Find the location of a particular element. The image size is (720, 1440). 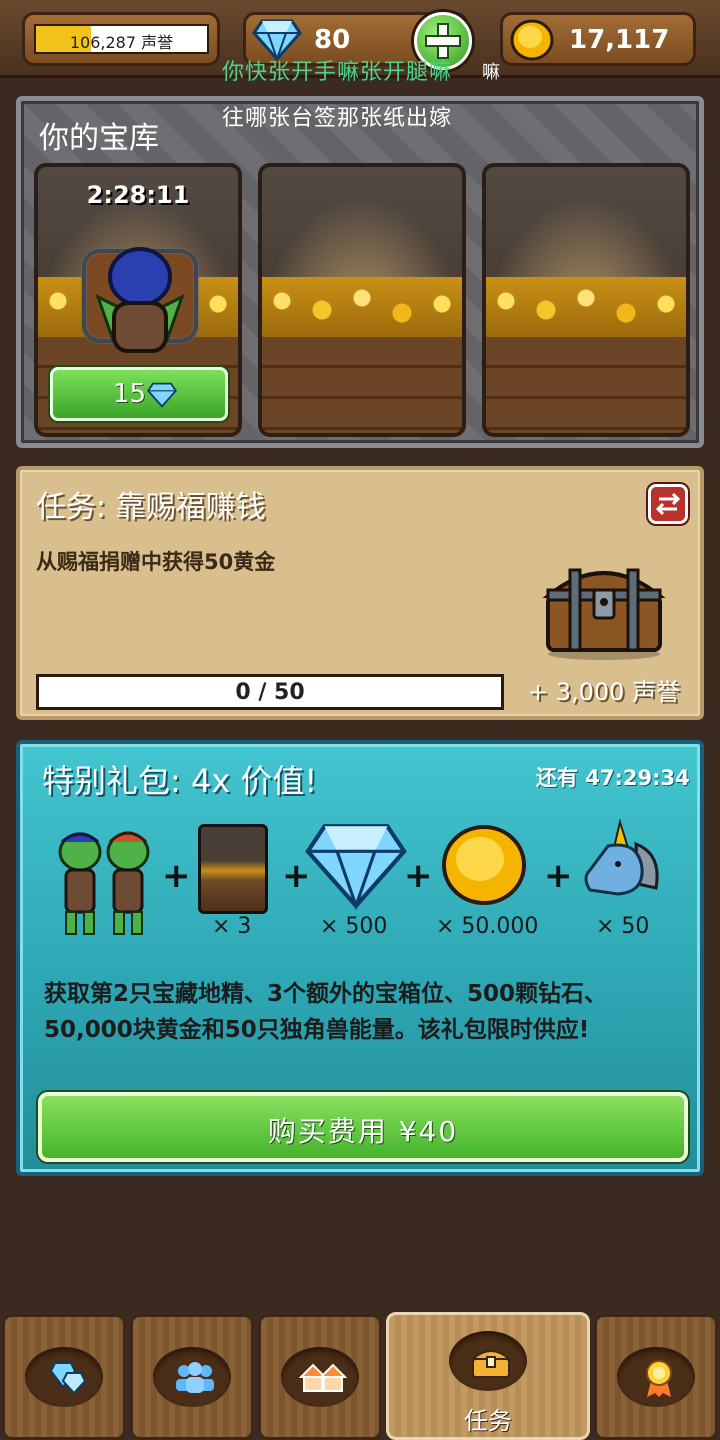

tab-buildings is located at coordinates (320, 1377).